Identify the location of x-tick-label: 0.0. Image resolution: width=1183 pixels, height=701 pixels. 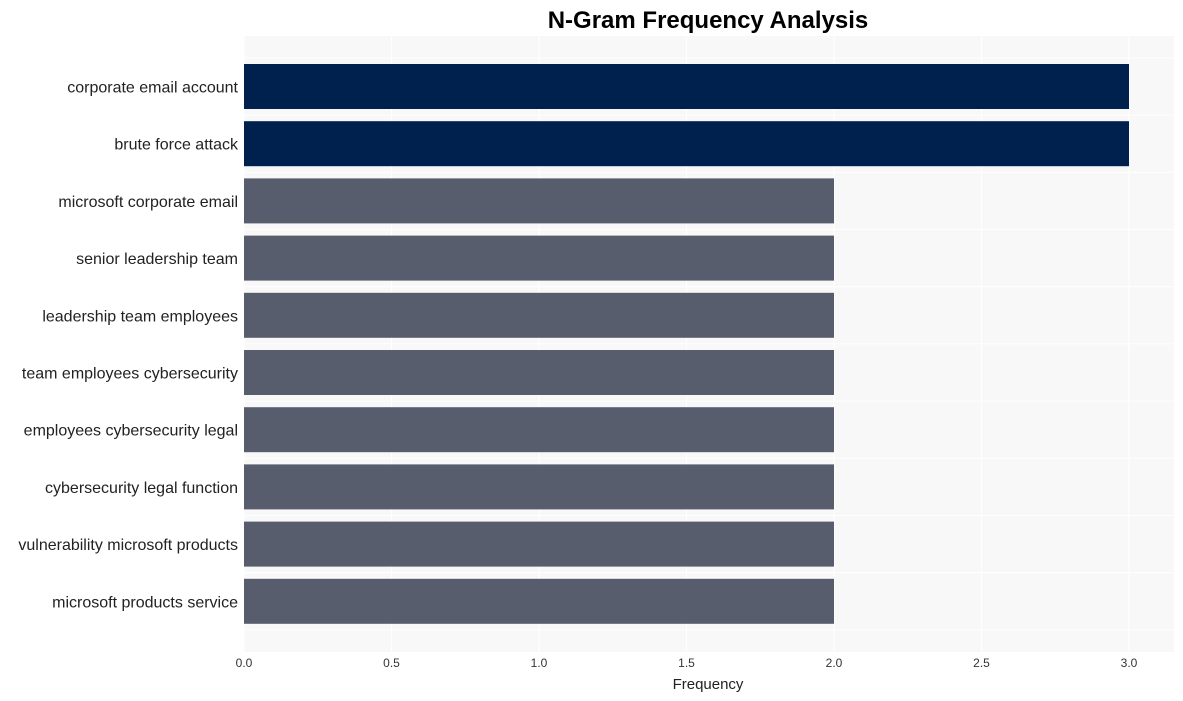
(244, 663).